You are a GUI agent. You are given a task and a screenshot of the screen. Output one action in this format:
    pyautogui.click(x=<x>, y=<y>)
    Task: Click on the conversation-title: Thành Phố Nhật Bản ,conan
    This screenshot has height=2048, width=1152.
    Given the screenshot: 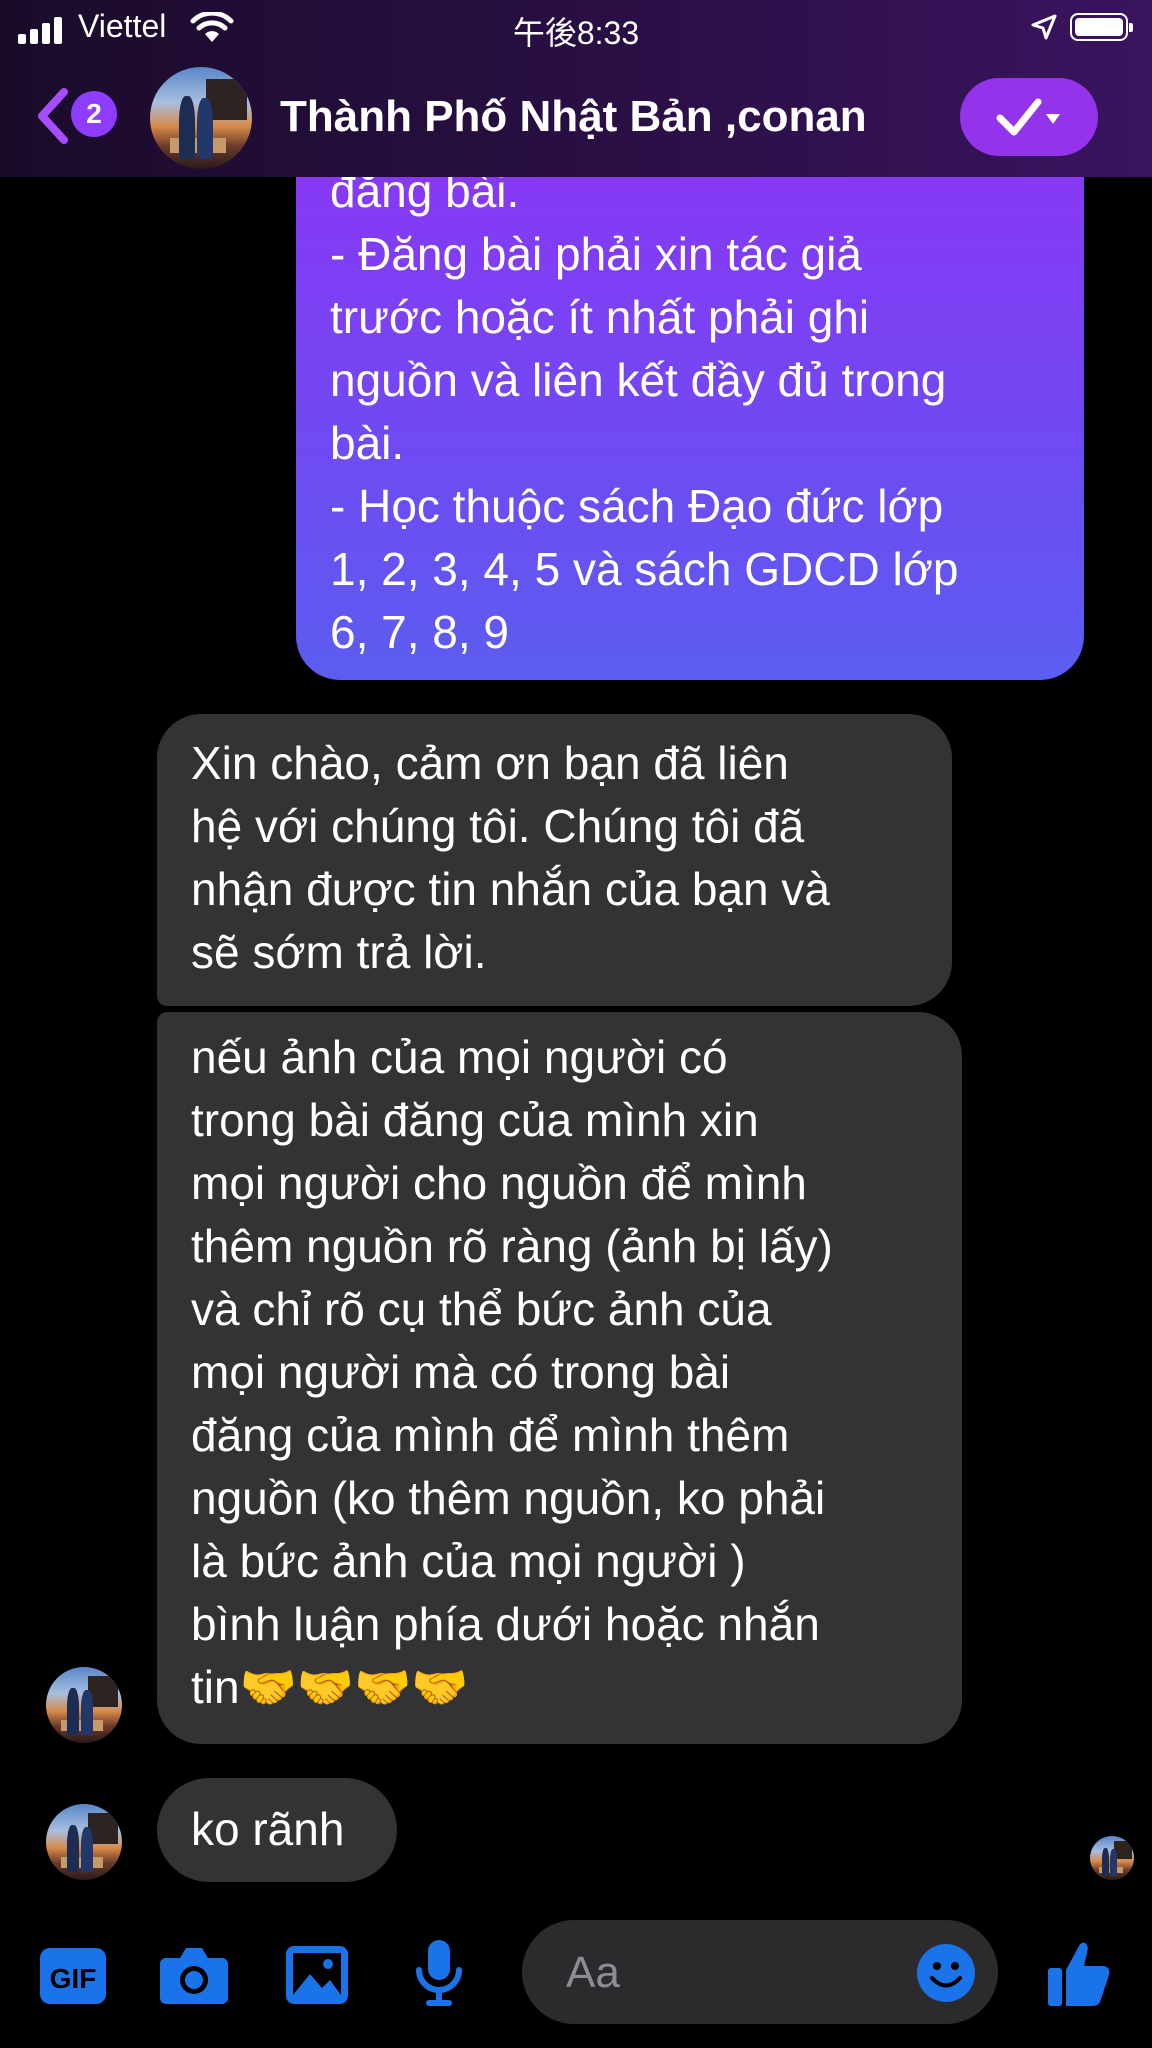 What is the action you would take?
    pyautogui.click(x=573, y=117)
    